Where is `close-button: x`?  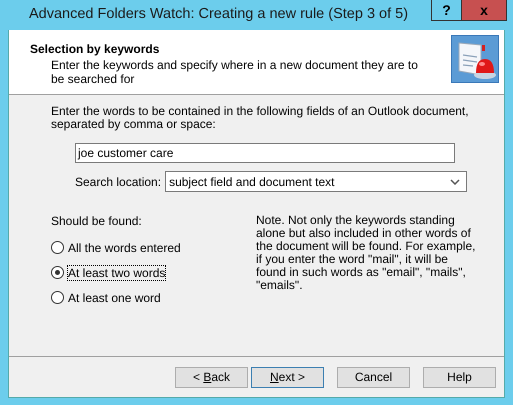
close-button: x is located at coordinates (484, 10).